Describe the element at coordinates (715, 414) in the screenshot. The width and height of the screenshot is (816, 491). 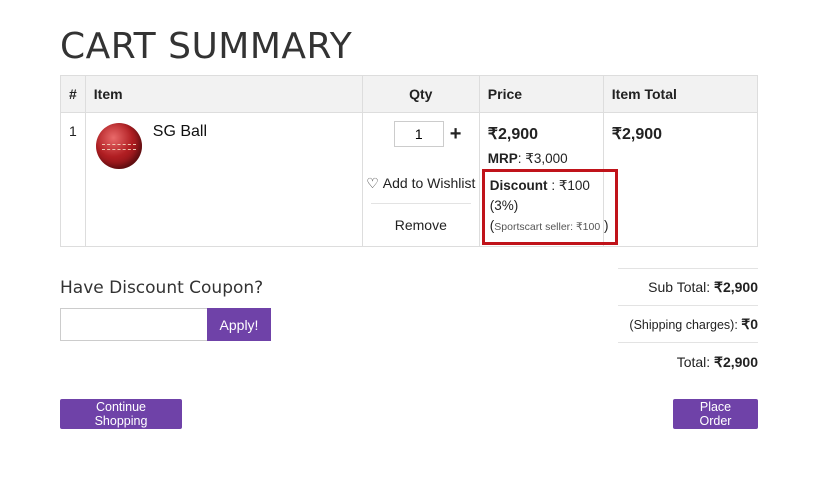
I see `place-order-button: Place Order` at that location.